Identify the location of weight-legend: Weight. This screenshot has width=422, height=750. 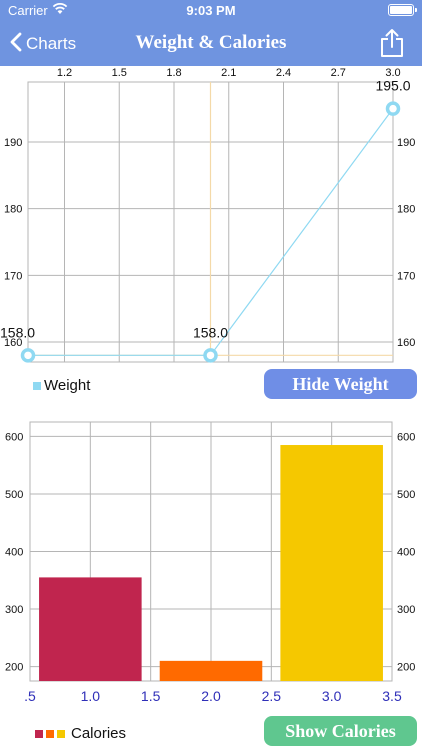
(61, 385).